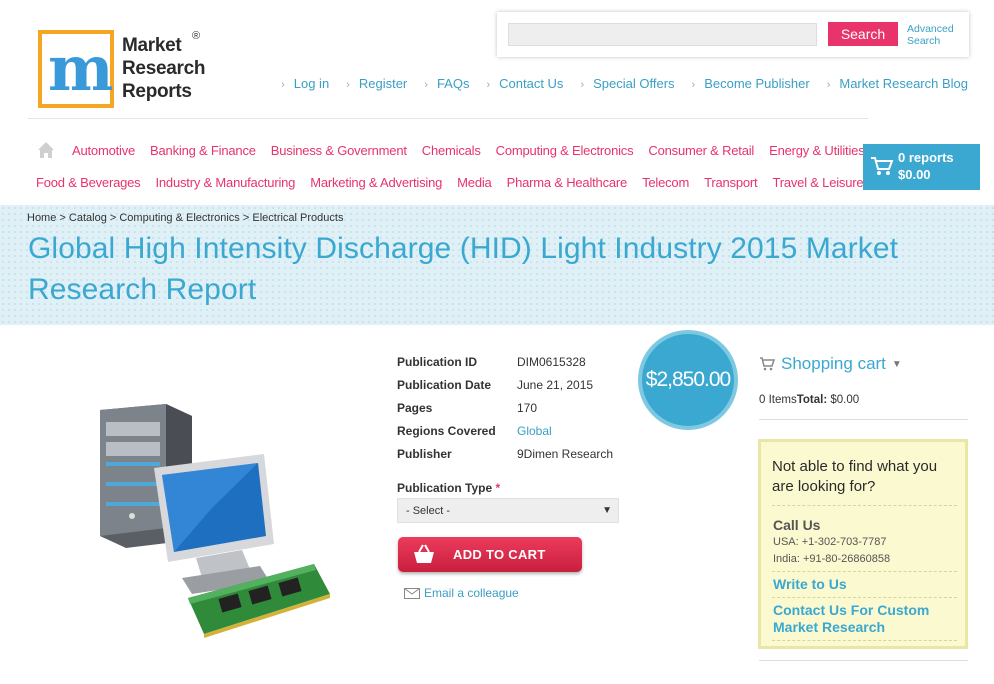 The width and height of the screenshot is (994, 684). What do you see at coordinates (447, 83) in the screenshot?
I see `faqs-link: FAQs` at bounding box center [447, 83].